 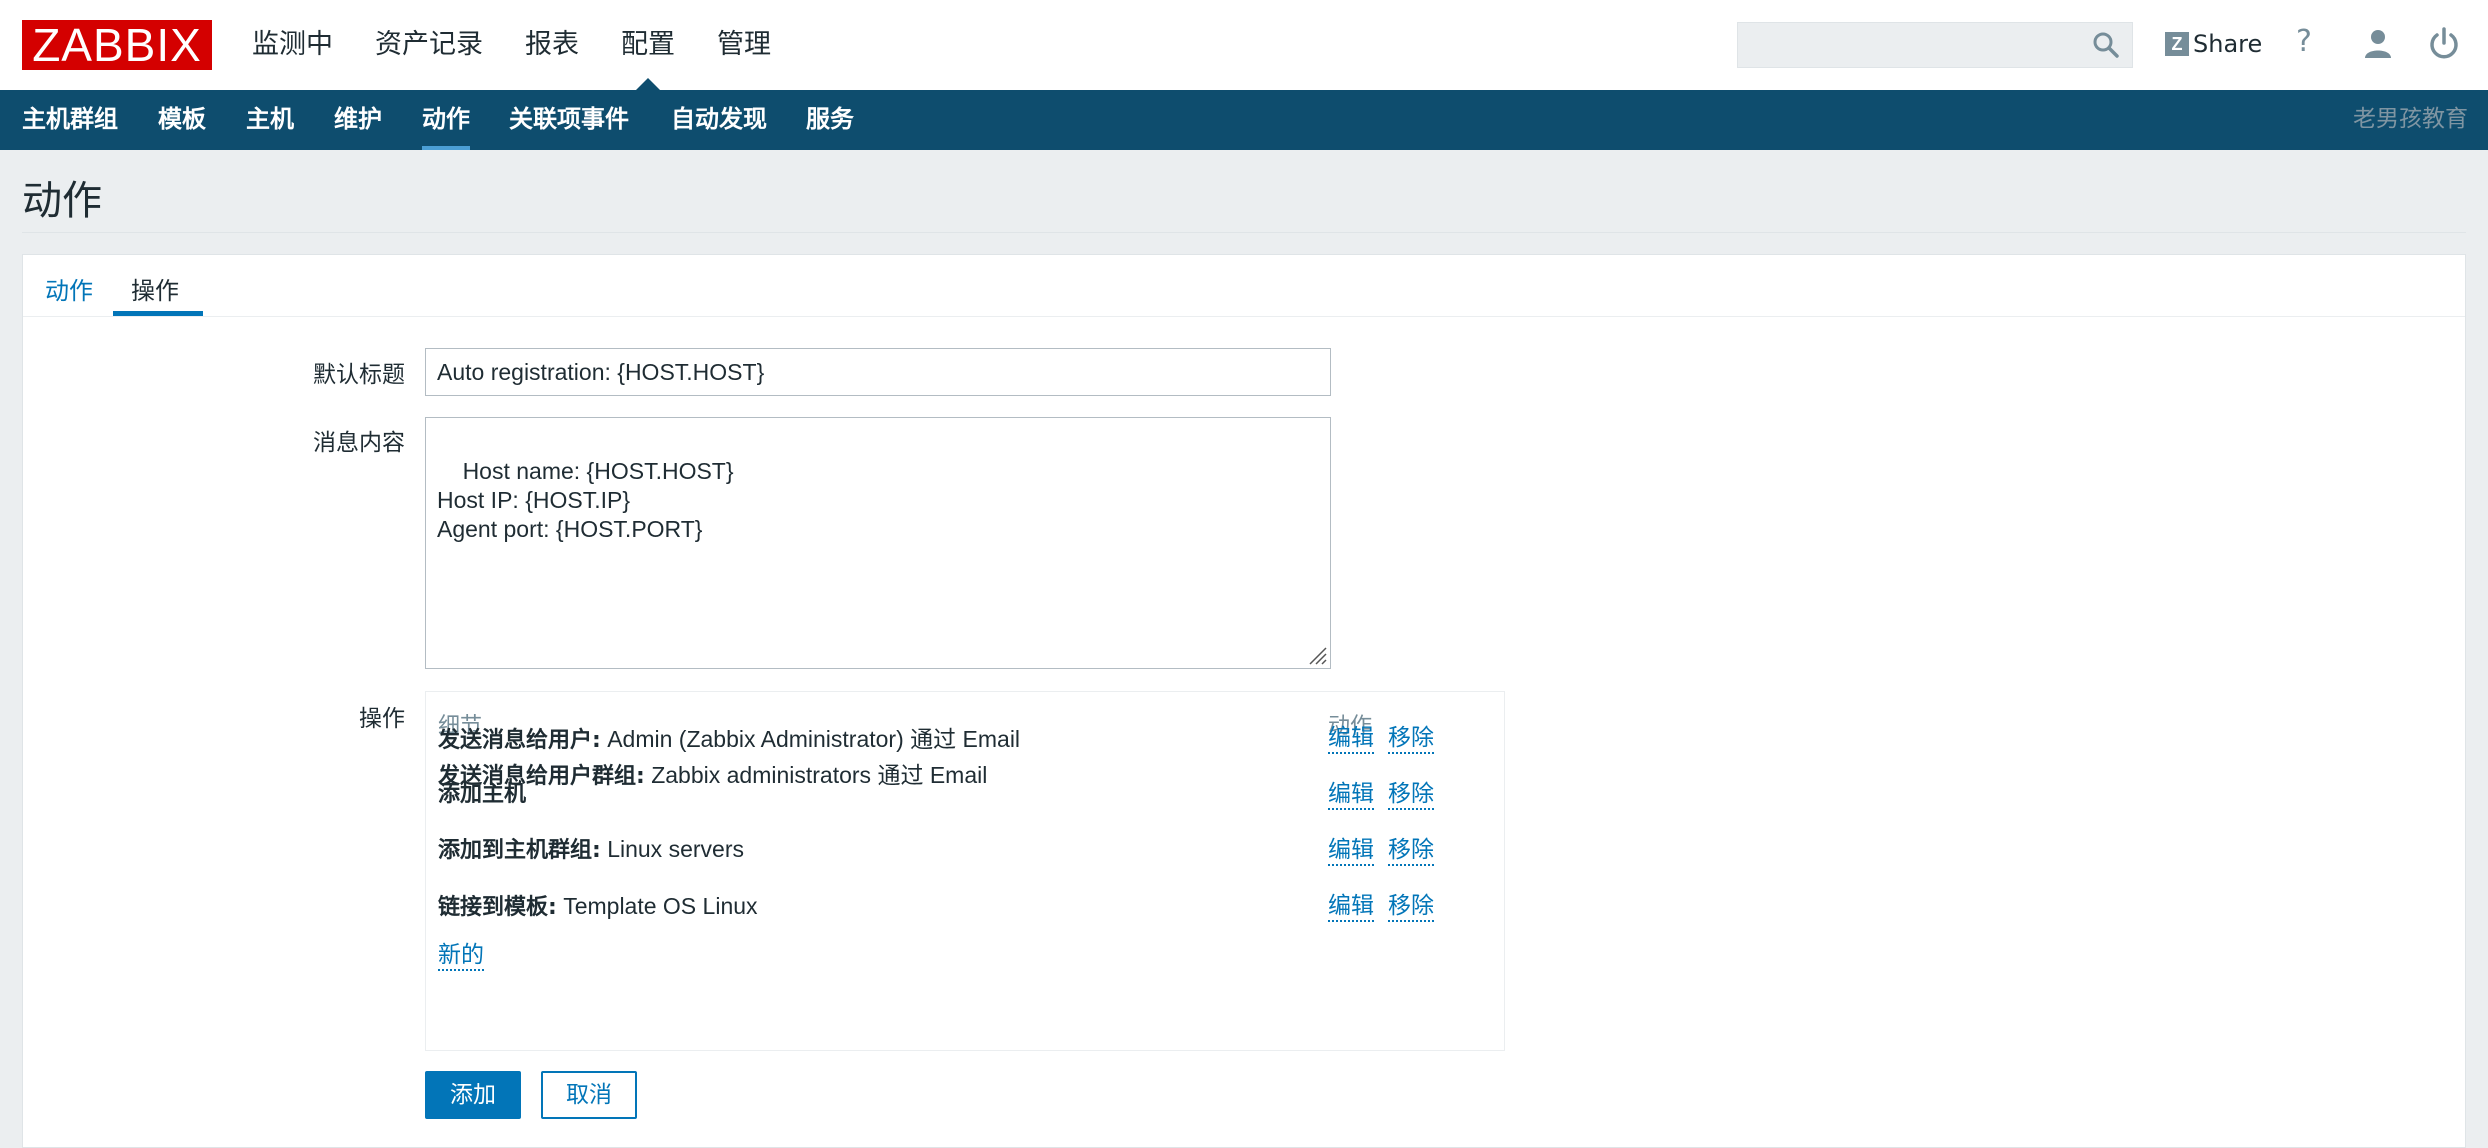 I want to click on operation-row: 添加到主机群组: Linux servers, so click(x=591, y=850).